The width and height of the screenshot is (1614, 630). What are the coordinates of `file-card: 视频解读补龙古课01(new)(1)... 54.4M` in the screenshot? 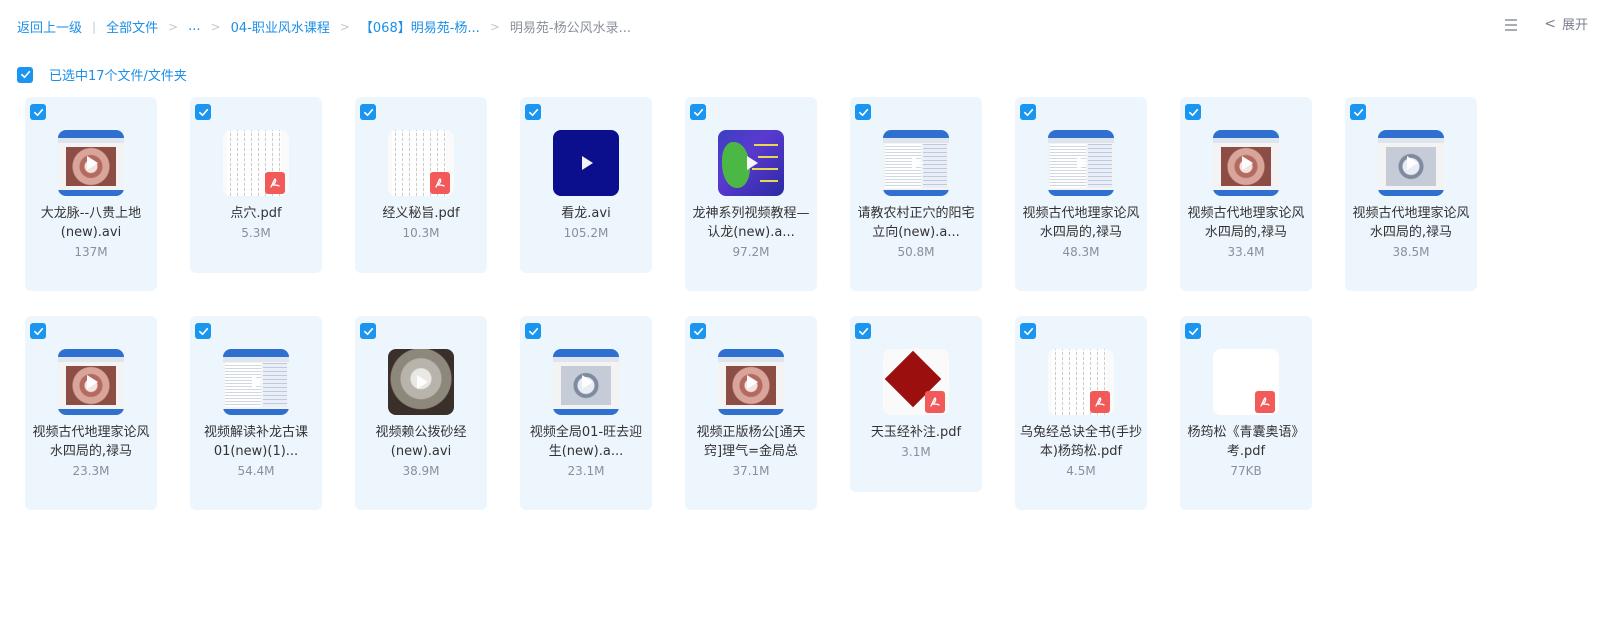 It's located at (256, 413).